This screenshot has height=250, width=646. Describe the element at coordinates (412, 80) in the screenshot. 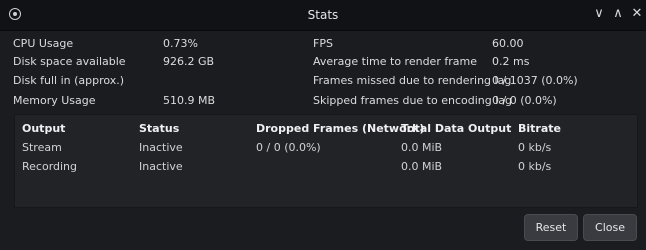

I see `frames-missed-label: Frames missed due to rendering lag` at that location.